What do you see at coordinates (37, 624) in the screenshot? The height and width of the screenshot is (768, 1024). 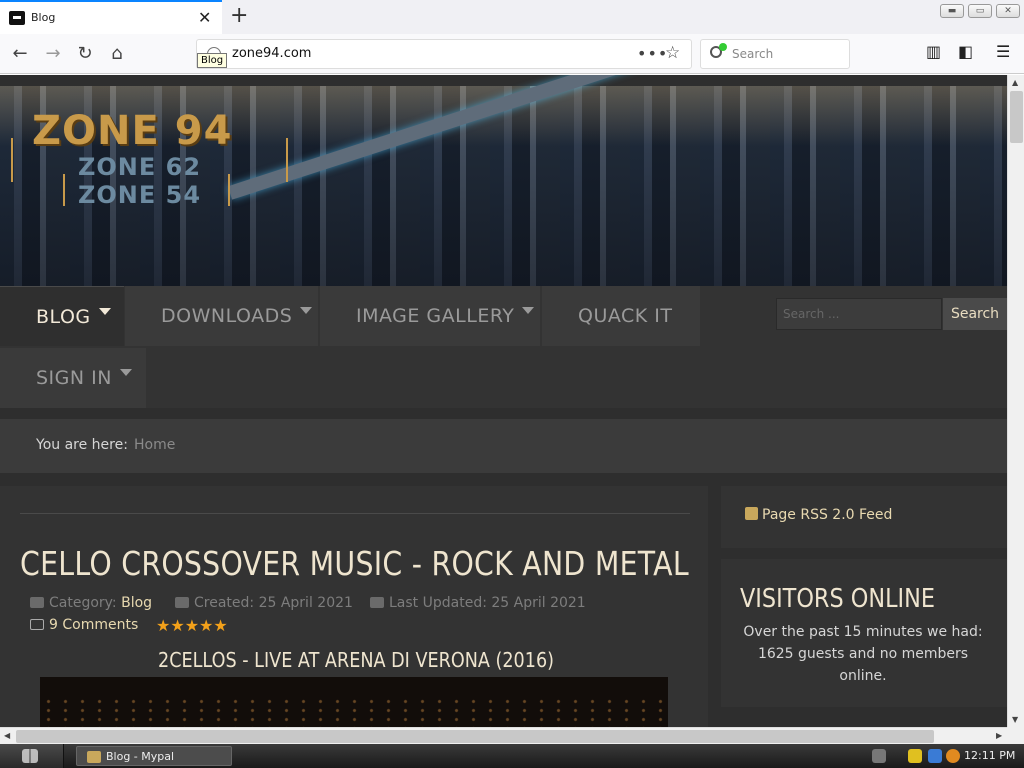 I see `comment-icon` at bounding box center [37, 624].